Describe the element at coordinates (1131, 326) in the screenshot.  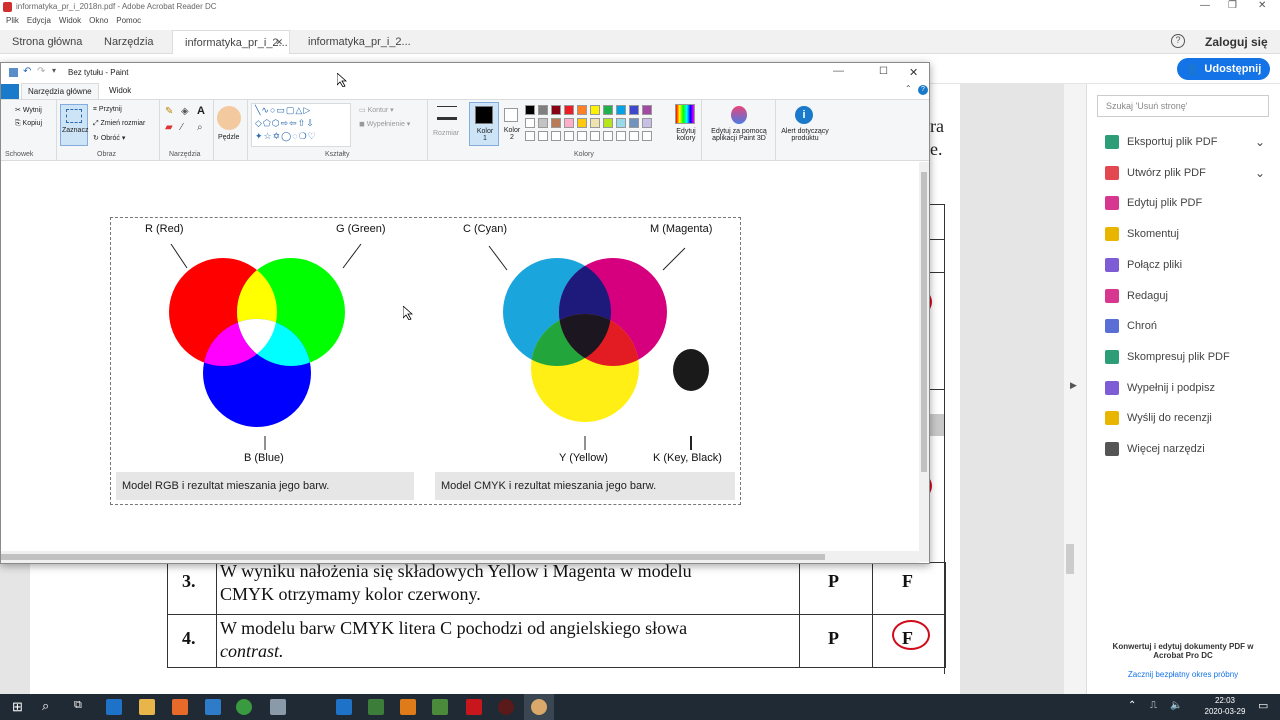
I see `tool-item: Chroń` at that location.